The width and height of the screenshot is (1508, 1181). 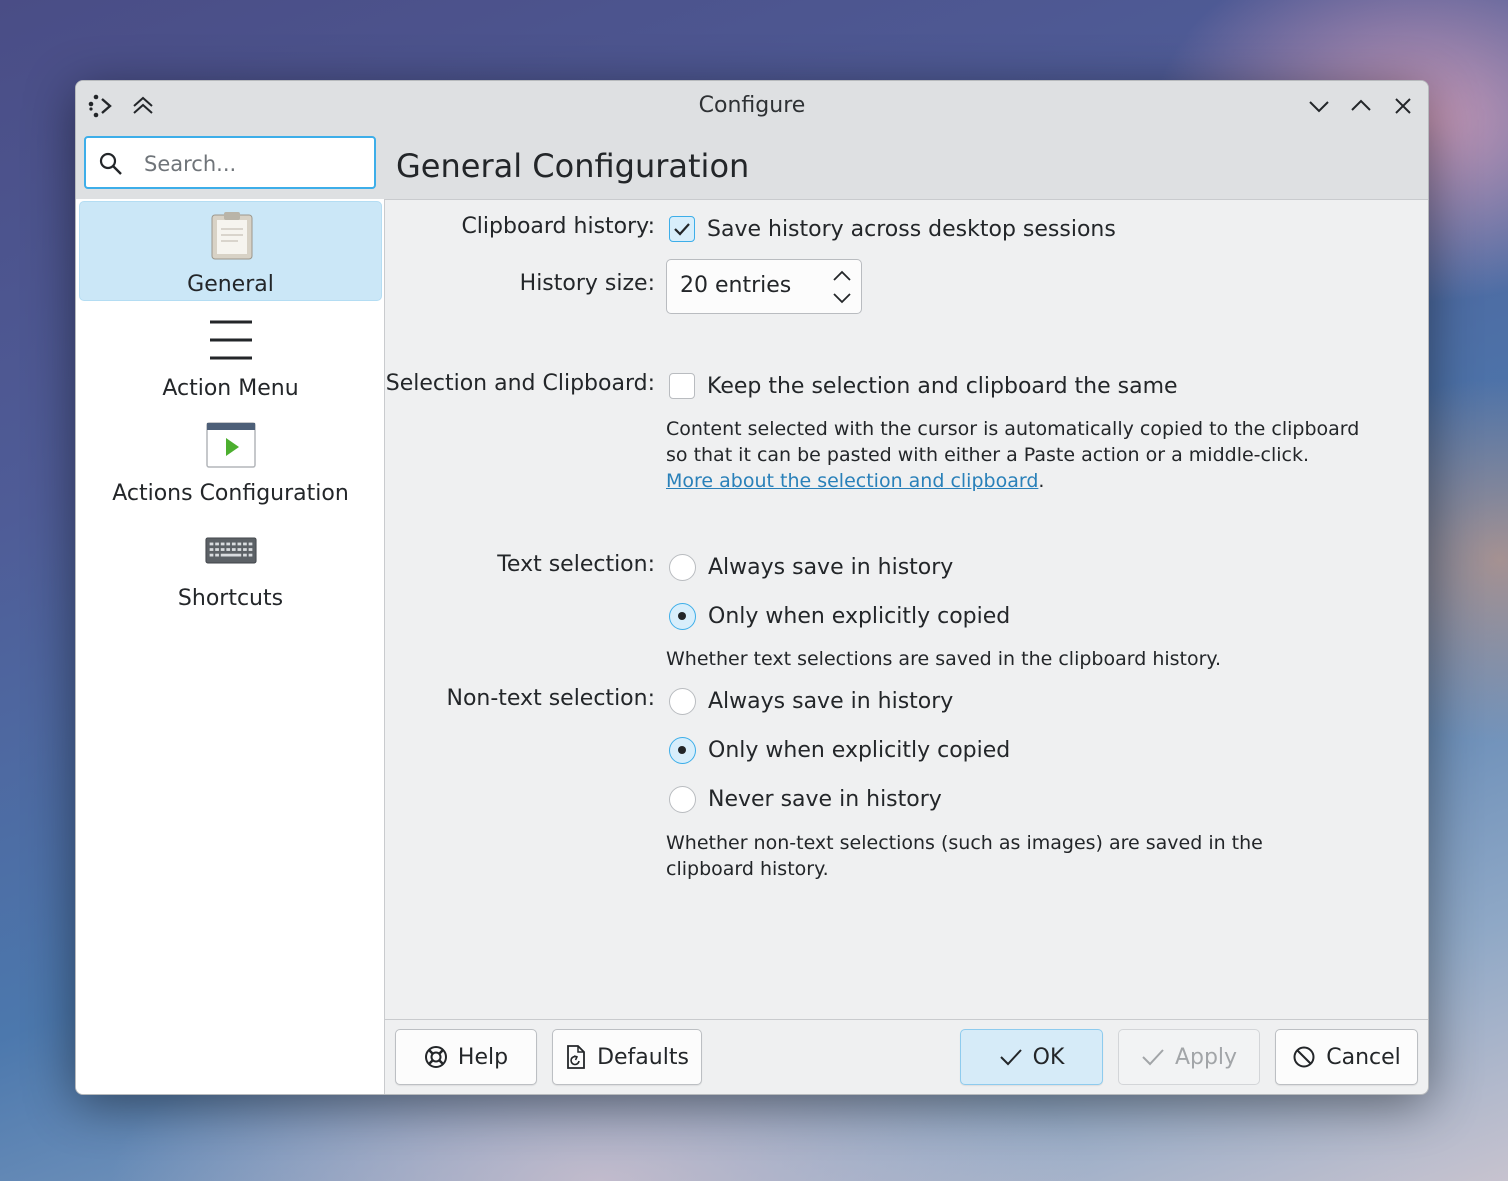 I want to click on text-explicit-copy-radio-row: Only when explicitly copied, so click(x=839, y=616).